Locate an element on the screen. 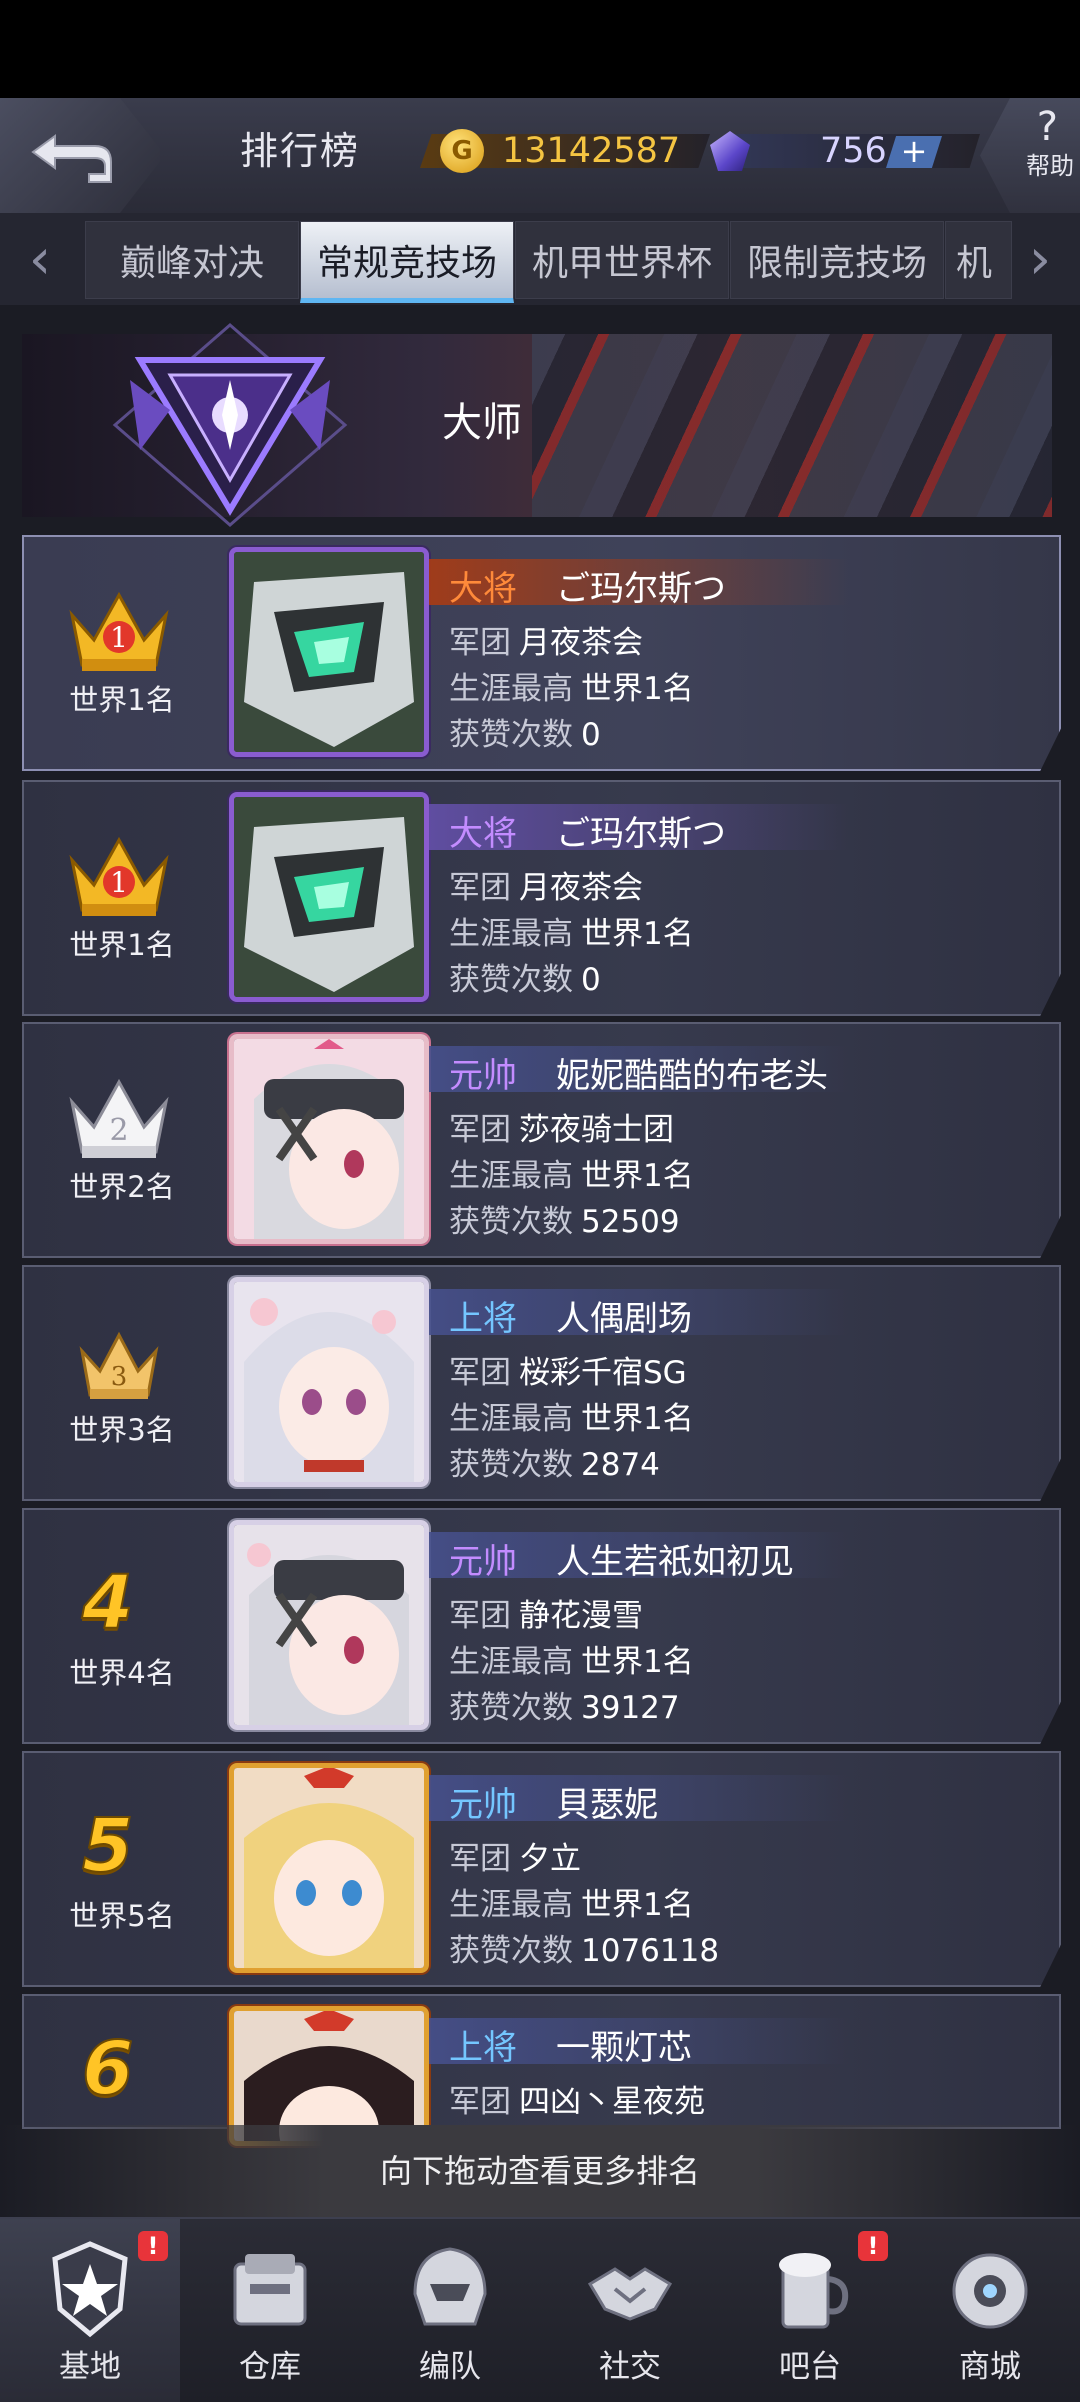 The width and height of the screenshot is (1080, 2402). nav-label: 社交 is located at coordinates (630, 2367).